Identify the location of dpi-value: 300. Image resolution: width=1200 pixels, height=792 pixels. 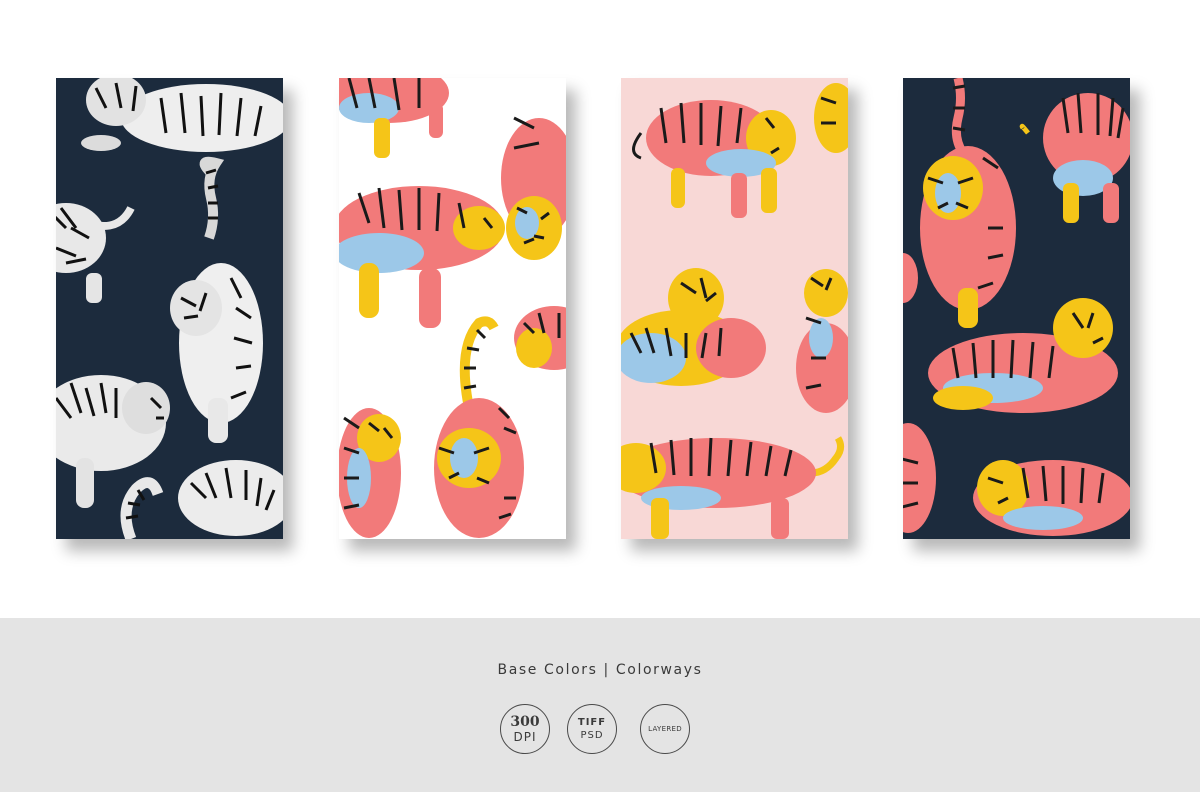
(525, 721).